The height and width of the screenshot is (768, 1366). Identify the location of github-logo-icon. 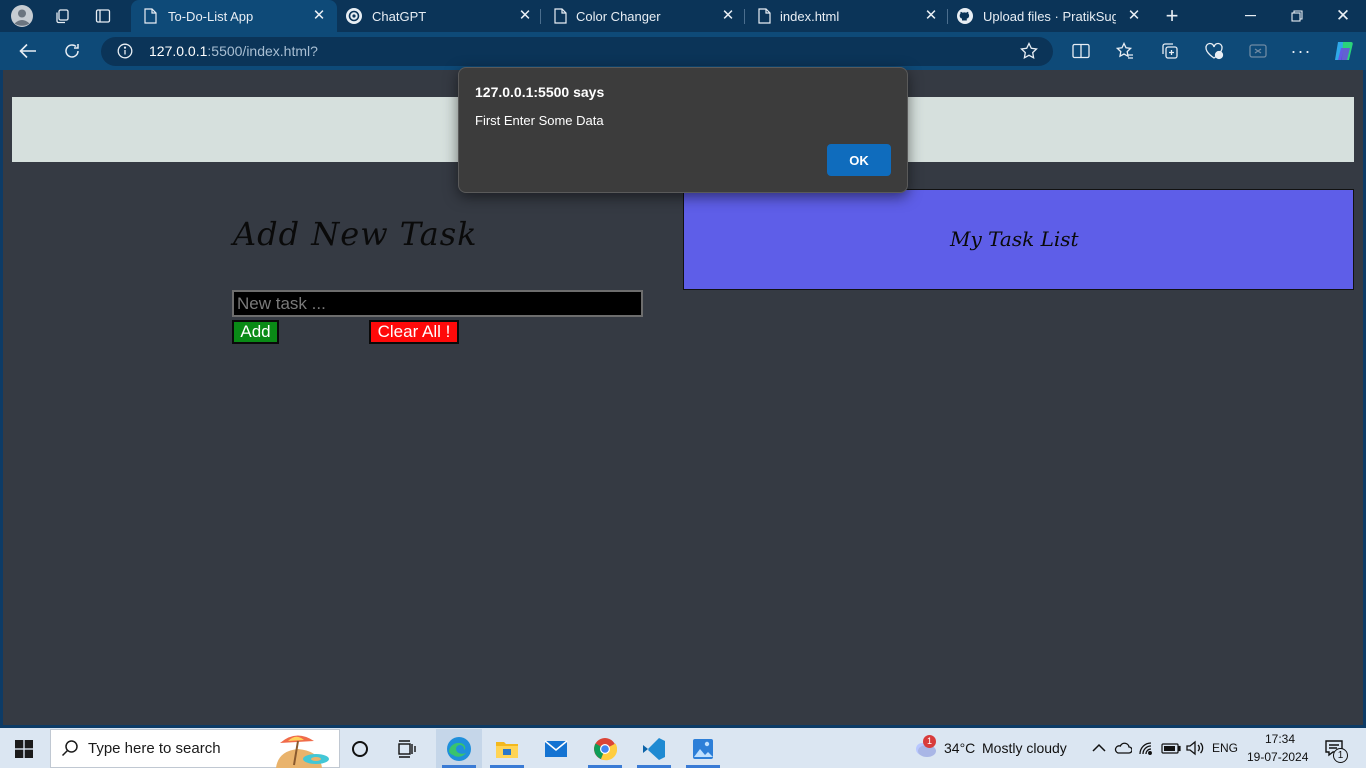
(965, 17).